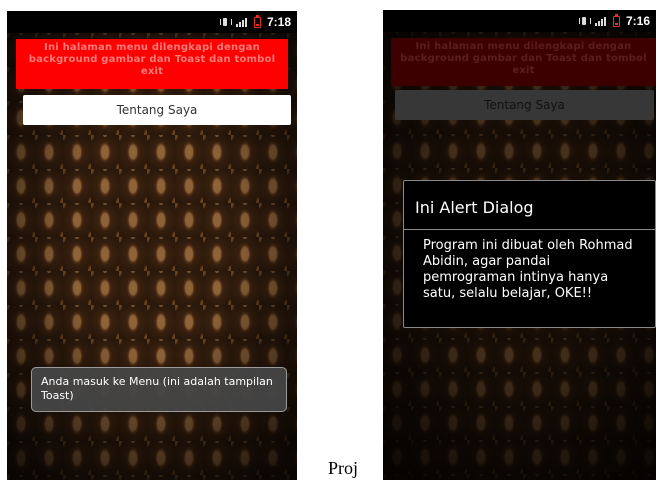  What do you see at coordinates (343, 468) in the screenshot?
I see `document-caption-fragment: Proj` at bounding box center [343, 468].